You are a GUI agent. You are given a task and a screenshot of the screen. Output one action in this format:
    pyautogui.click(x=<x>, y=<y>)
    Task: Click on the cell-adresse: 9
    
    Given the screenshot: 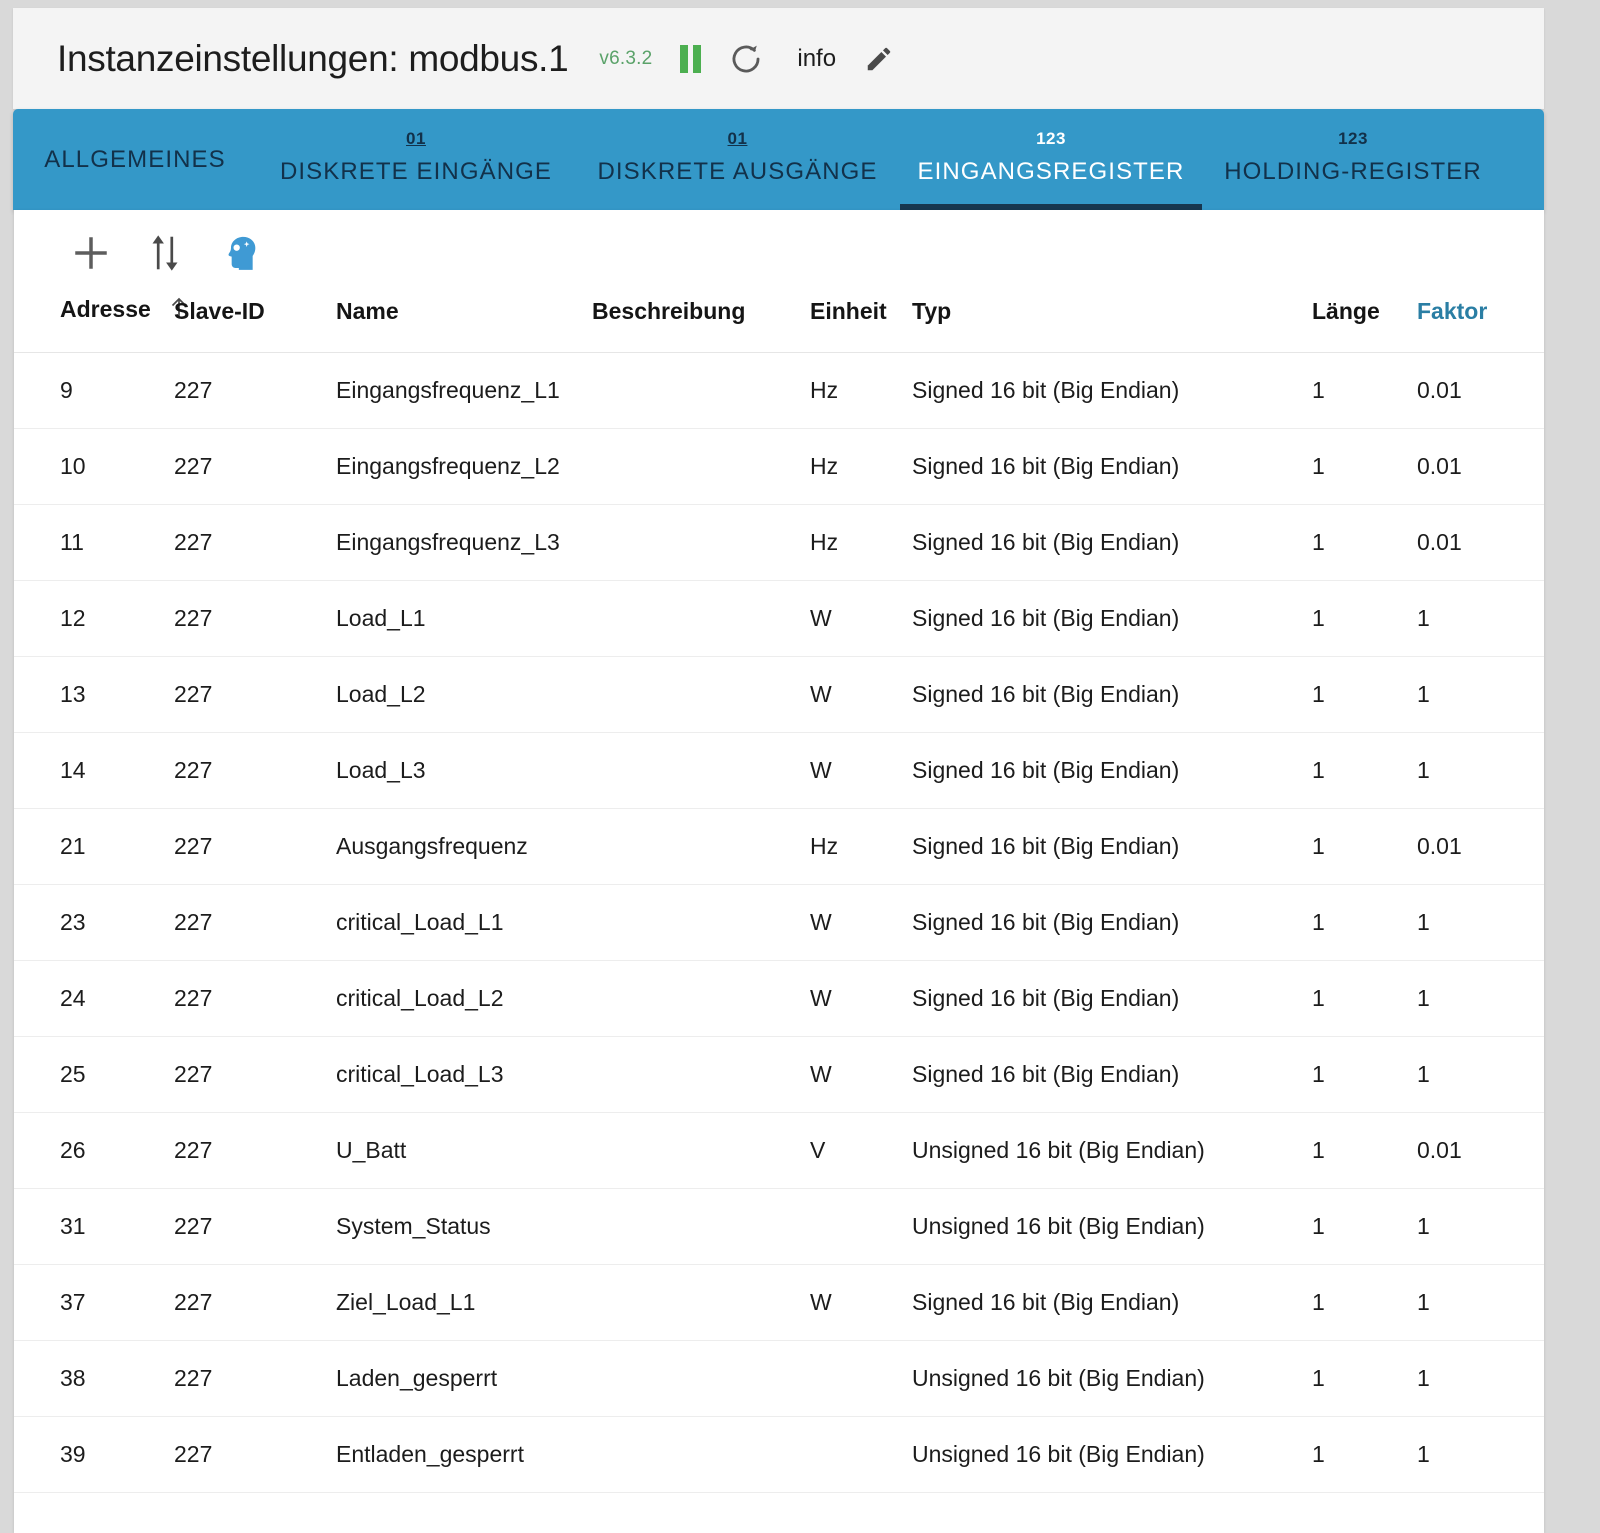 What is the action you would take?
    pyautogui.click(x=94, y=390)
    